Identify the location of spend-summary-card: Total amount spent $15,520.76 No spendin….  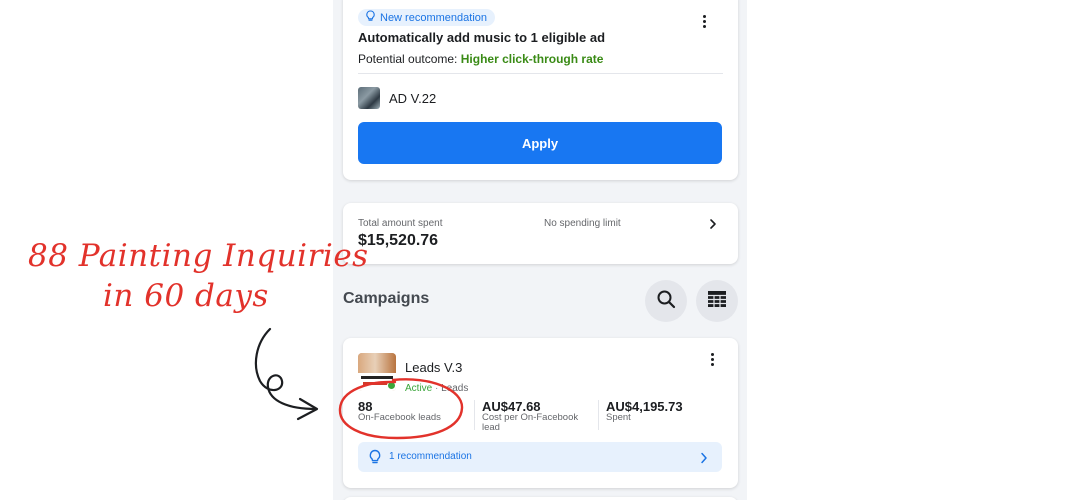
(540, 233).